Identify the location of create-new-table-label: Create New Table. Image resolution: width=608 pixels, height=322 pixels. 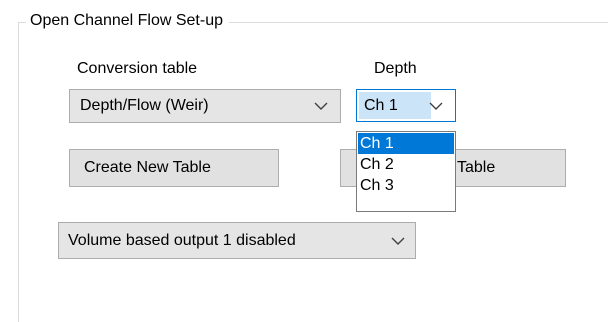
(147, 167).